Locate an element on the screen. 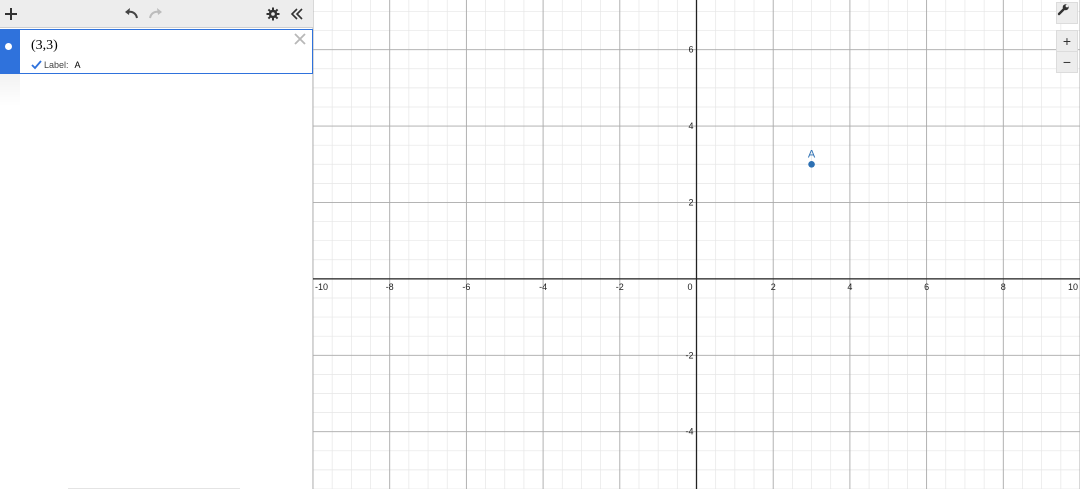  x-tick-label: 10 is located at coordinates (1073, 287).